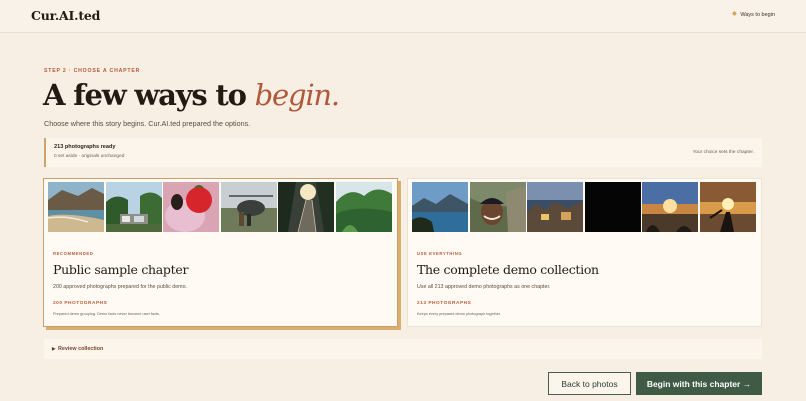  Describe the element at coordinates (54, 348) in the screenshot. I see `caret-right-icon: ▶` at that location.